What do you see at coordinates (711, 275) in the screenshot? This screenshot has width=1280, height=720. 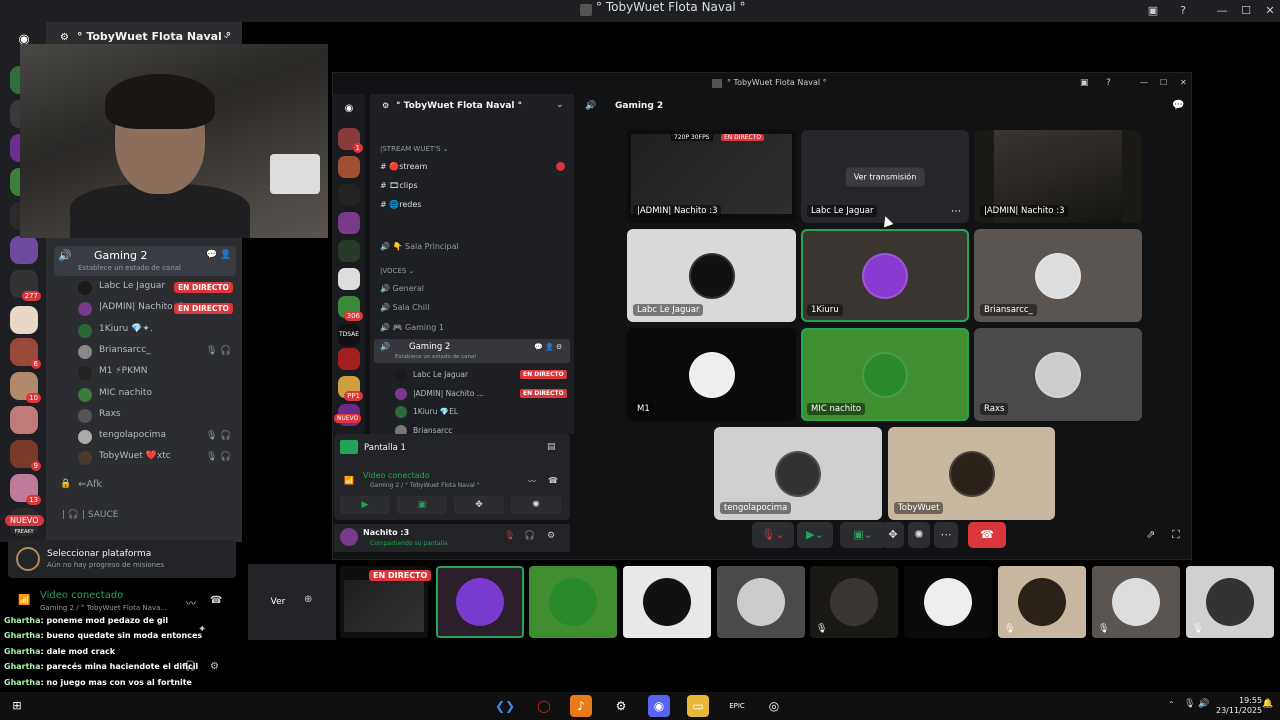 I see `participant-tile: Labc Le Jaguar` at bounding box center [711, 275].